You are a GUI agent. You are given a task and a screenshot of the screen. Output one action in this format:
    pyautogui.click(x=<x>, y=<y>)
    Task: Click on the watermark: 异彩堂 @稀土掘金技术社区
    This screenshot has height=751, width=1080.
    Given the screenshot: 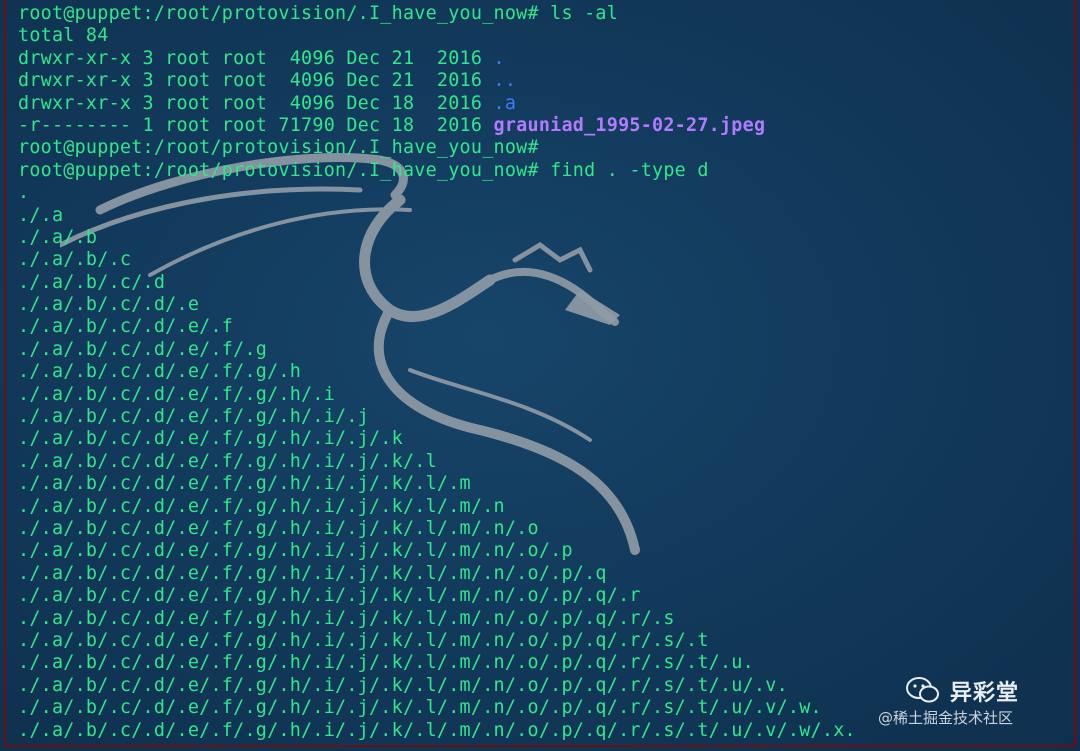 What is the action you would take?
    pyautogui.click(x=967, y=703)
    